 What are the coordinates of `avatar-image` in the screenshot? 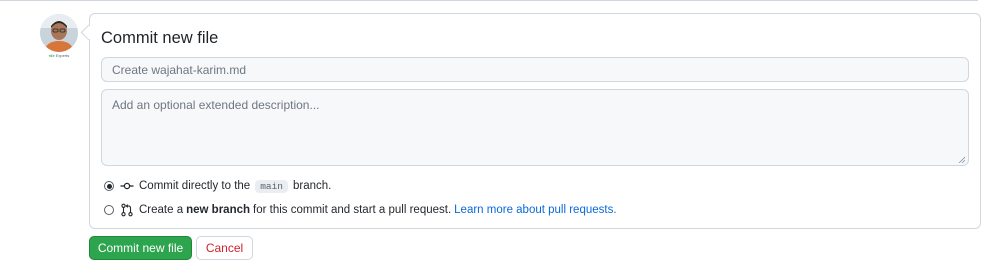 It's located at (59, 33).